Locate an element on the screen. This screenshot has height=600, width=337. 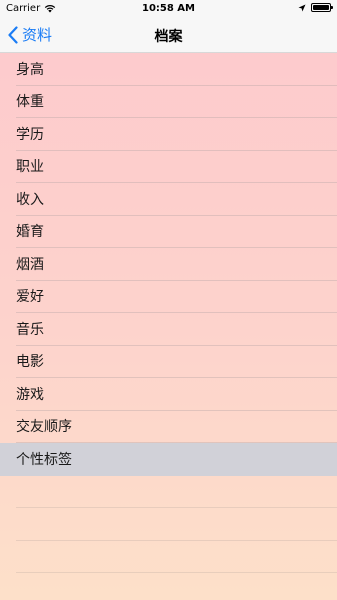
list-item-music: 音乐 is located at coordinates (176, 329).